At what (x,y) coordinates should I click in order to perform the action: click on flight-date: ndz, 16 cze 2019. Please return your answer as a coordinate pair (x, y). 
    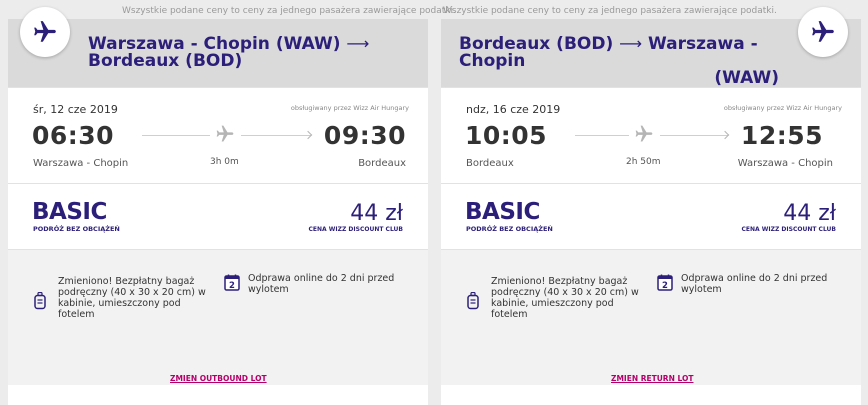
    Looking at the image, I should click on (513, 109).